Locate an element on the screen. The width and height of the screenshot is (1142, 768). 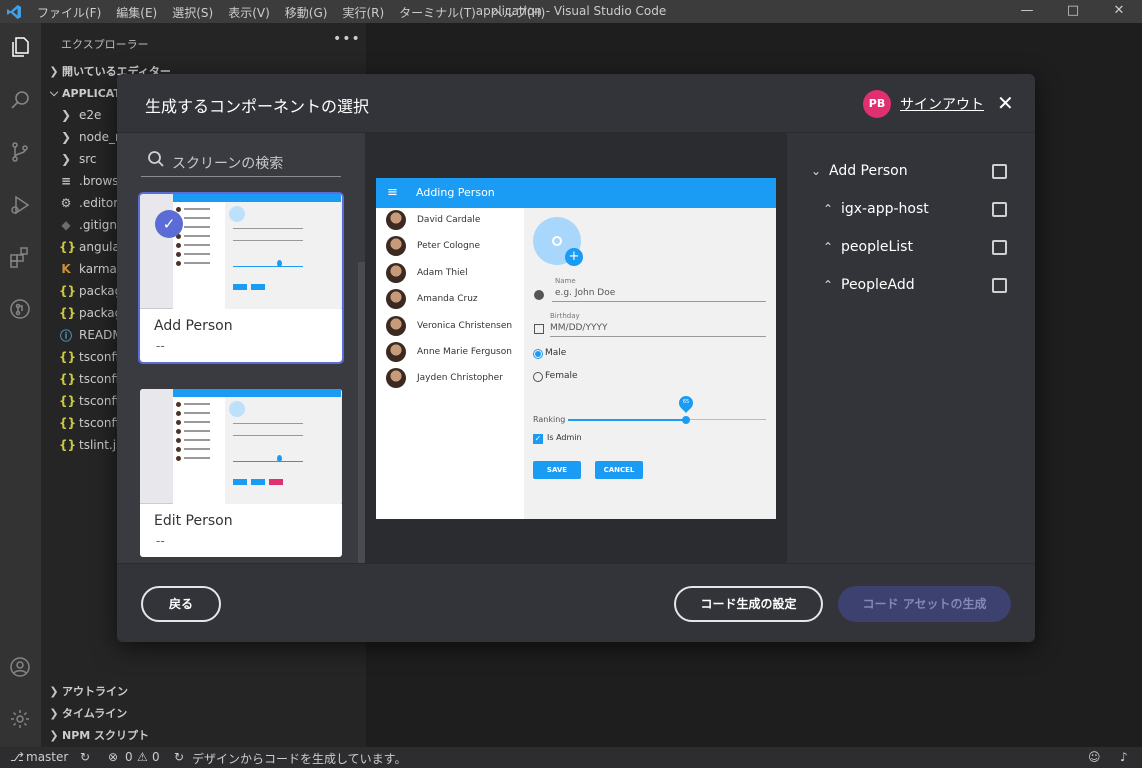
person-name: Anne Marie Ferguson is located at coordinates (464, 352).